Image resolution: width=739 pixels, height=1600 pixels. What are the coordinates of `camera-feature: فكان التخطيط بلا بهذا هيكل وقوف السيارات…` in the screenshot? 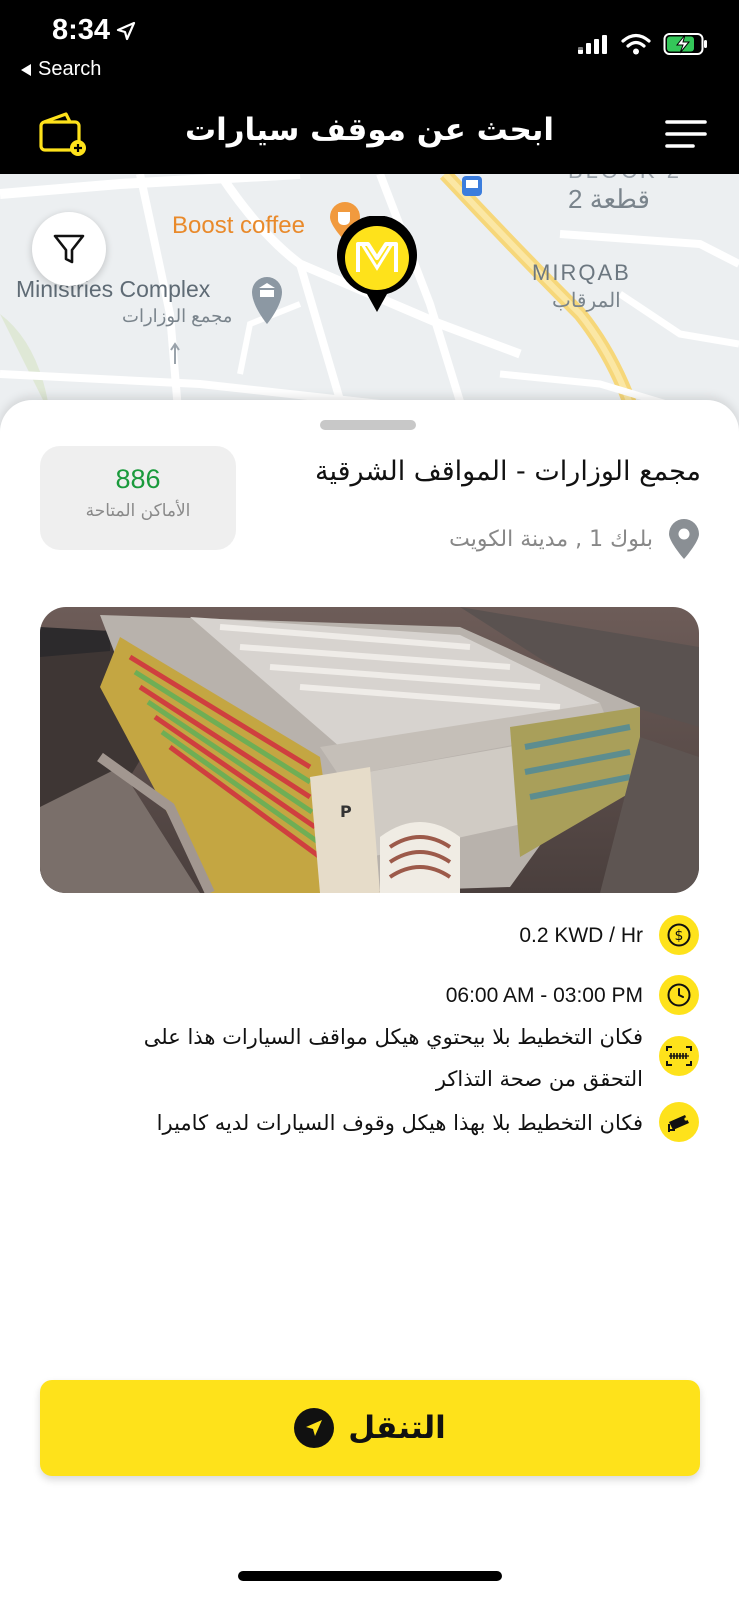 It's located at (428, 1123).